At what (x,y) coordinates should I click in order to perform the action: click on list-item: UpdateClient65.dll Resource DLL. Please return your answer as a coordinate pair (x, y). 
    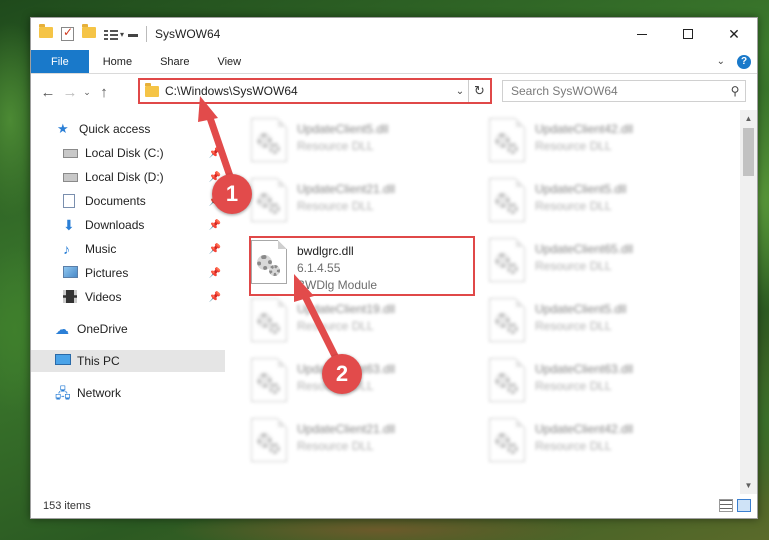
    Looking at the image, I should click on (561, 266).